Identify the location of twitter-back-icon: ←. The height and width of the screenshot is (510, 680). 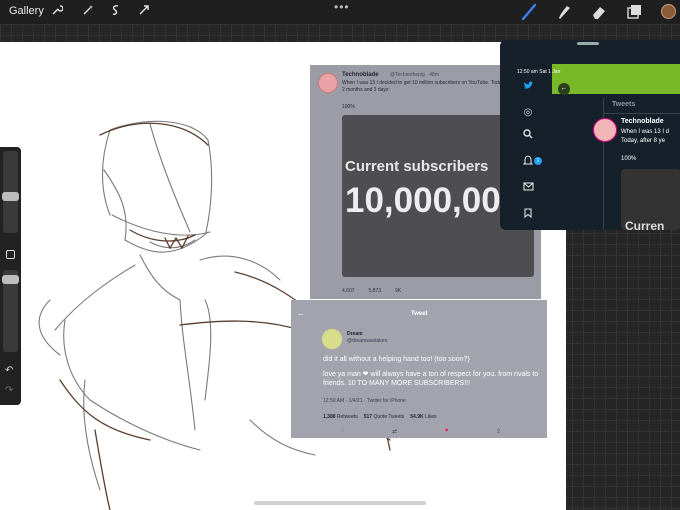
(564, 89).